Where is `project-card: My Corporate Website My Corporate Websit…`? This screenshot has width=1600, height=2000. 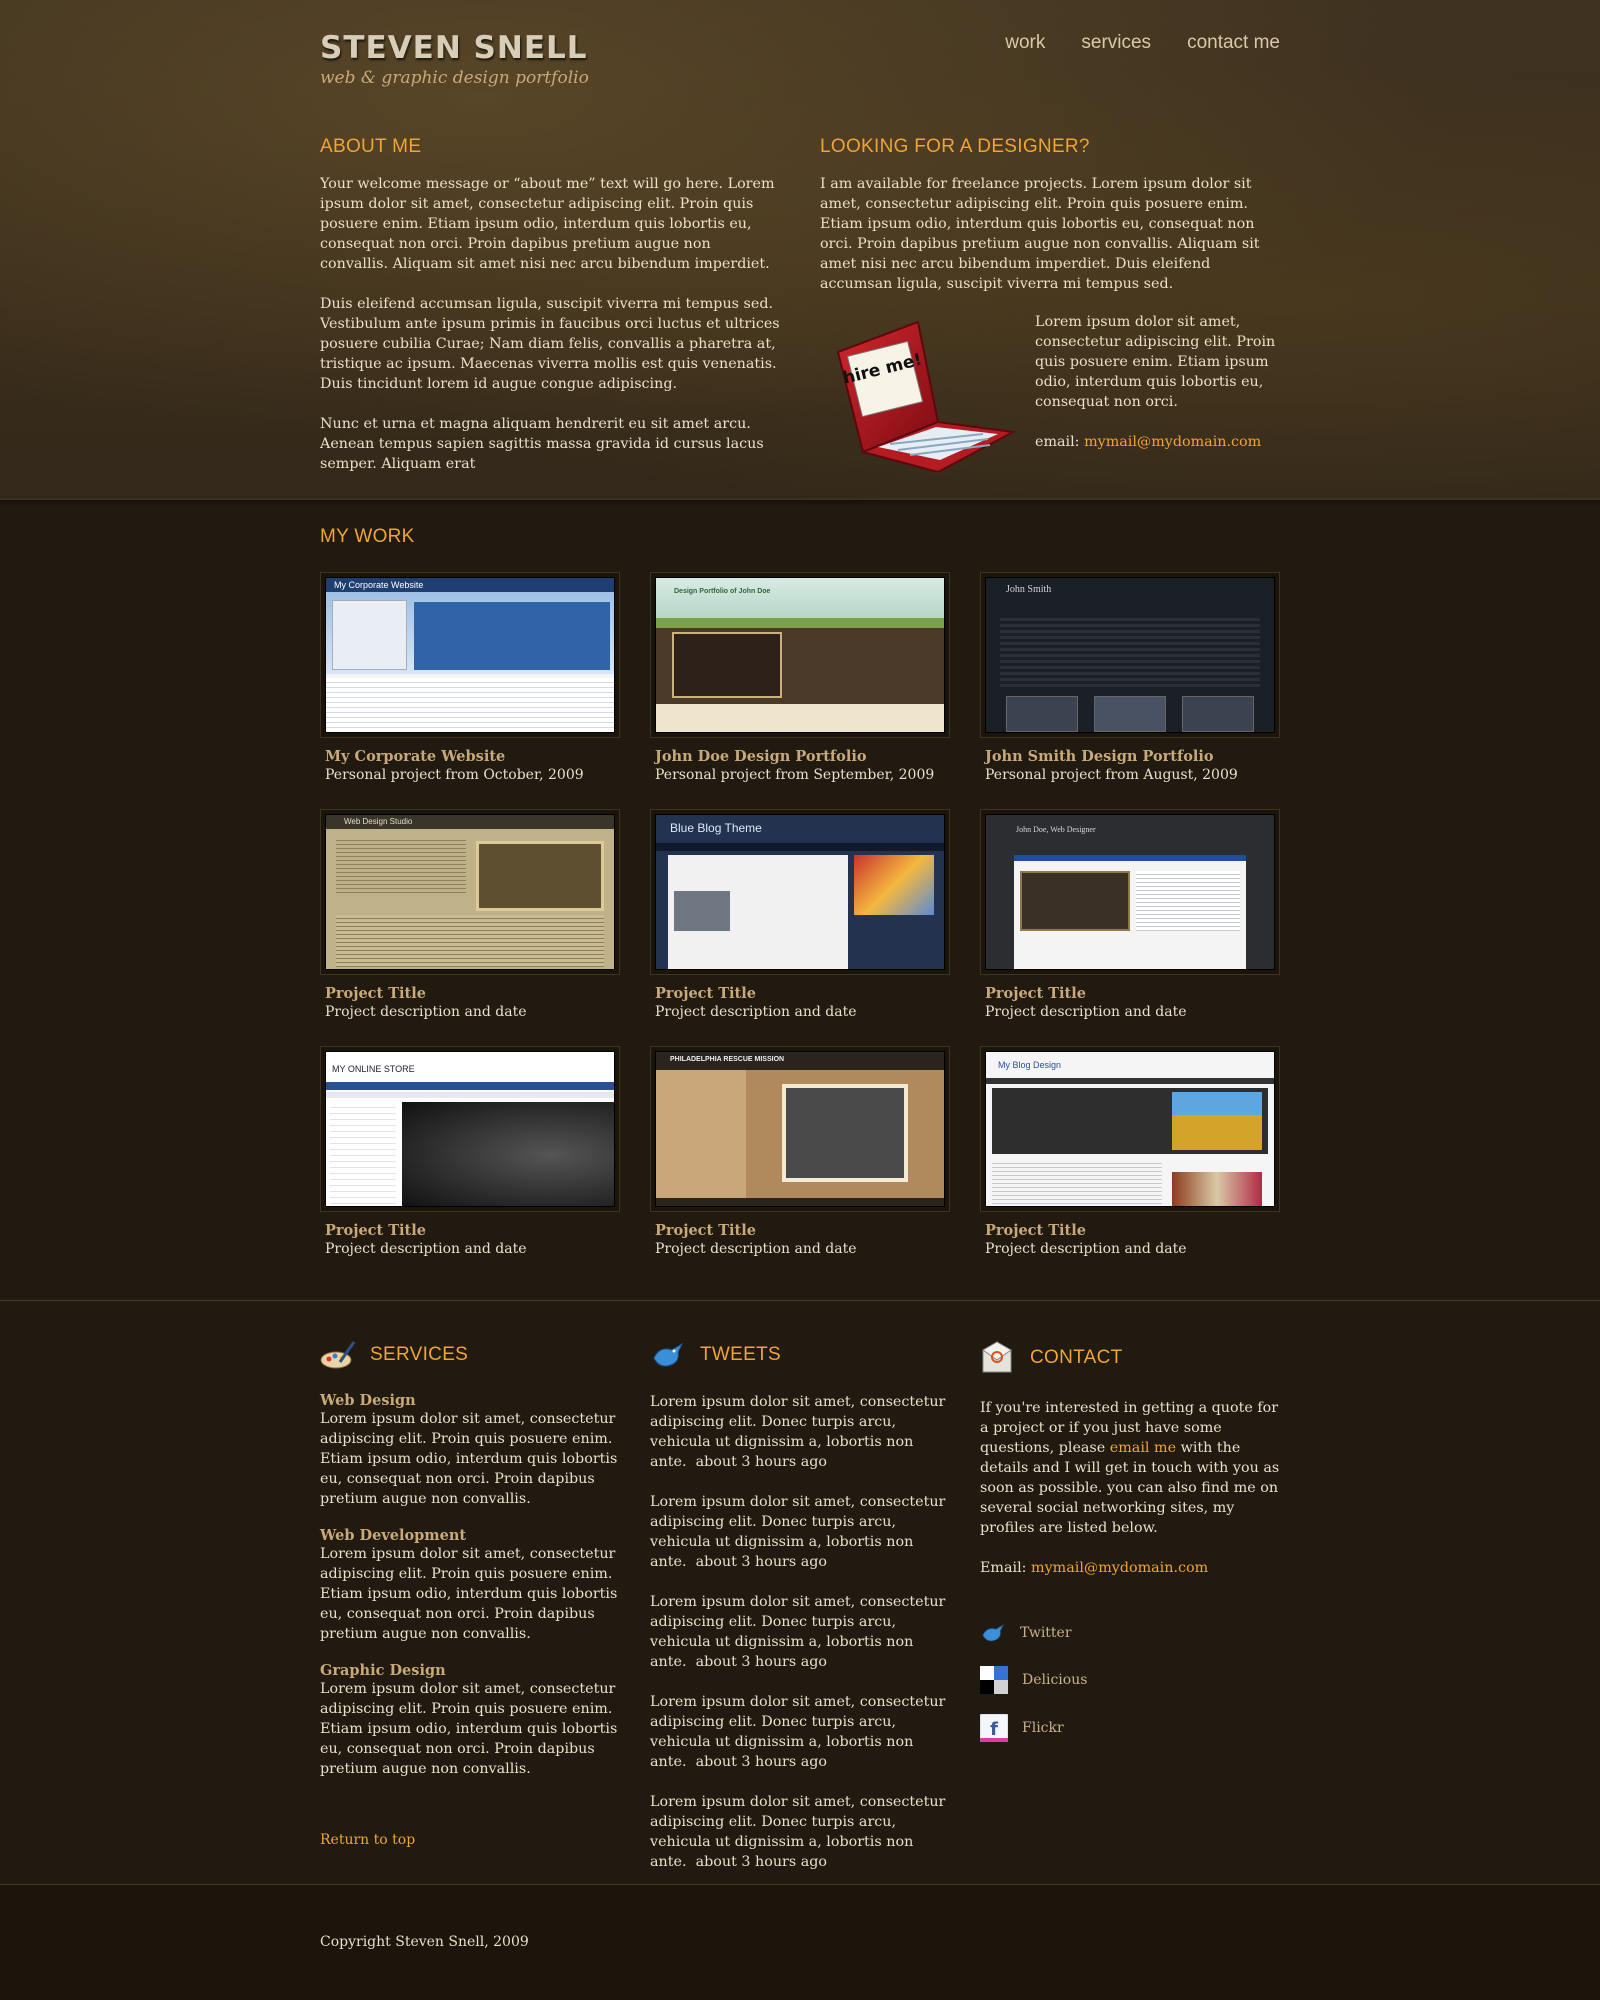
project-card: My Corporate Website My Corporate Websit… is located at coordinates (470, 677).